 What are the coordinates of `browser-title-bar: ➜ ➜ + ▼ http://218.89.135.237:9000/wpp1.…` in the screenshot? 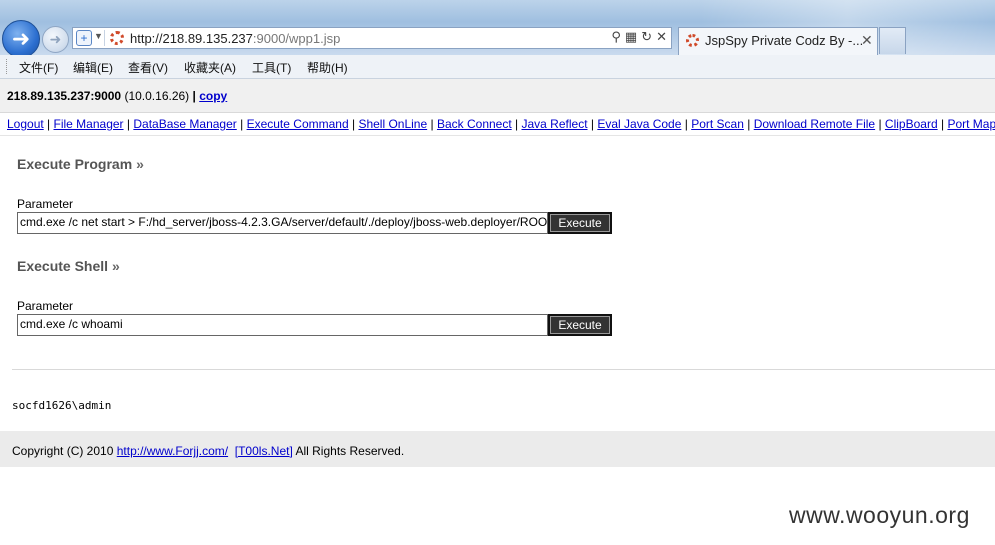 It's located at (497, 29).